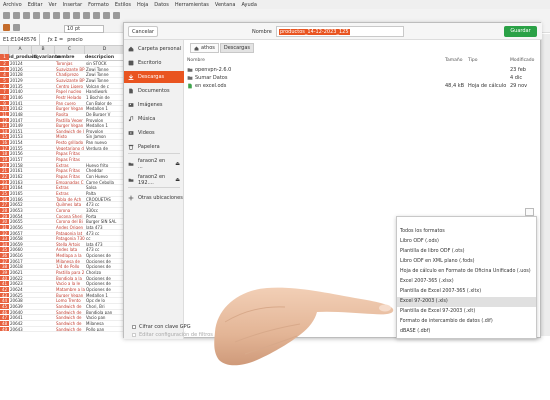 The height and width of the screenshot is (400, 550). What do you see at coordinates (466, 292) in the screenshot?
I see `file-type-option: Plantilla de Excel 2007-365 (.xltx)` at bounding box center [466, 292].